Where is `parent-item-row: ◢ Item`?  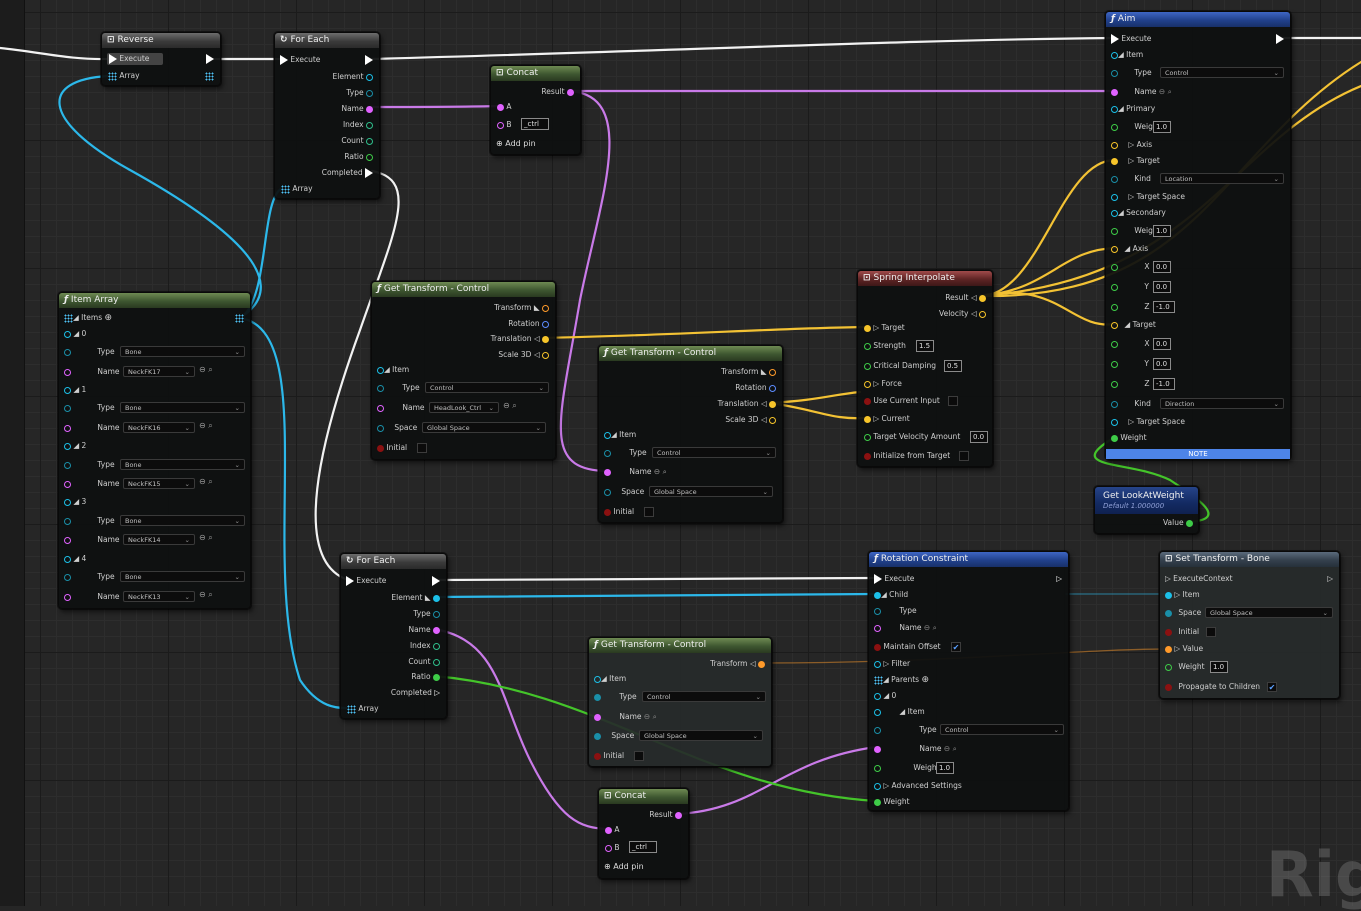
parent-item-row: ◢ Item is located at coordinates (899, 712).